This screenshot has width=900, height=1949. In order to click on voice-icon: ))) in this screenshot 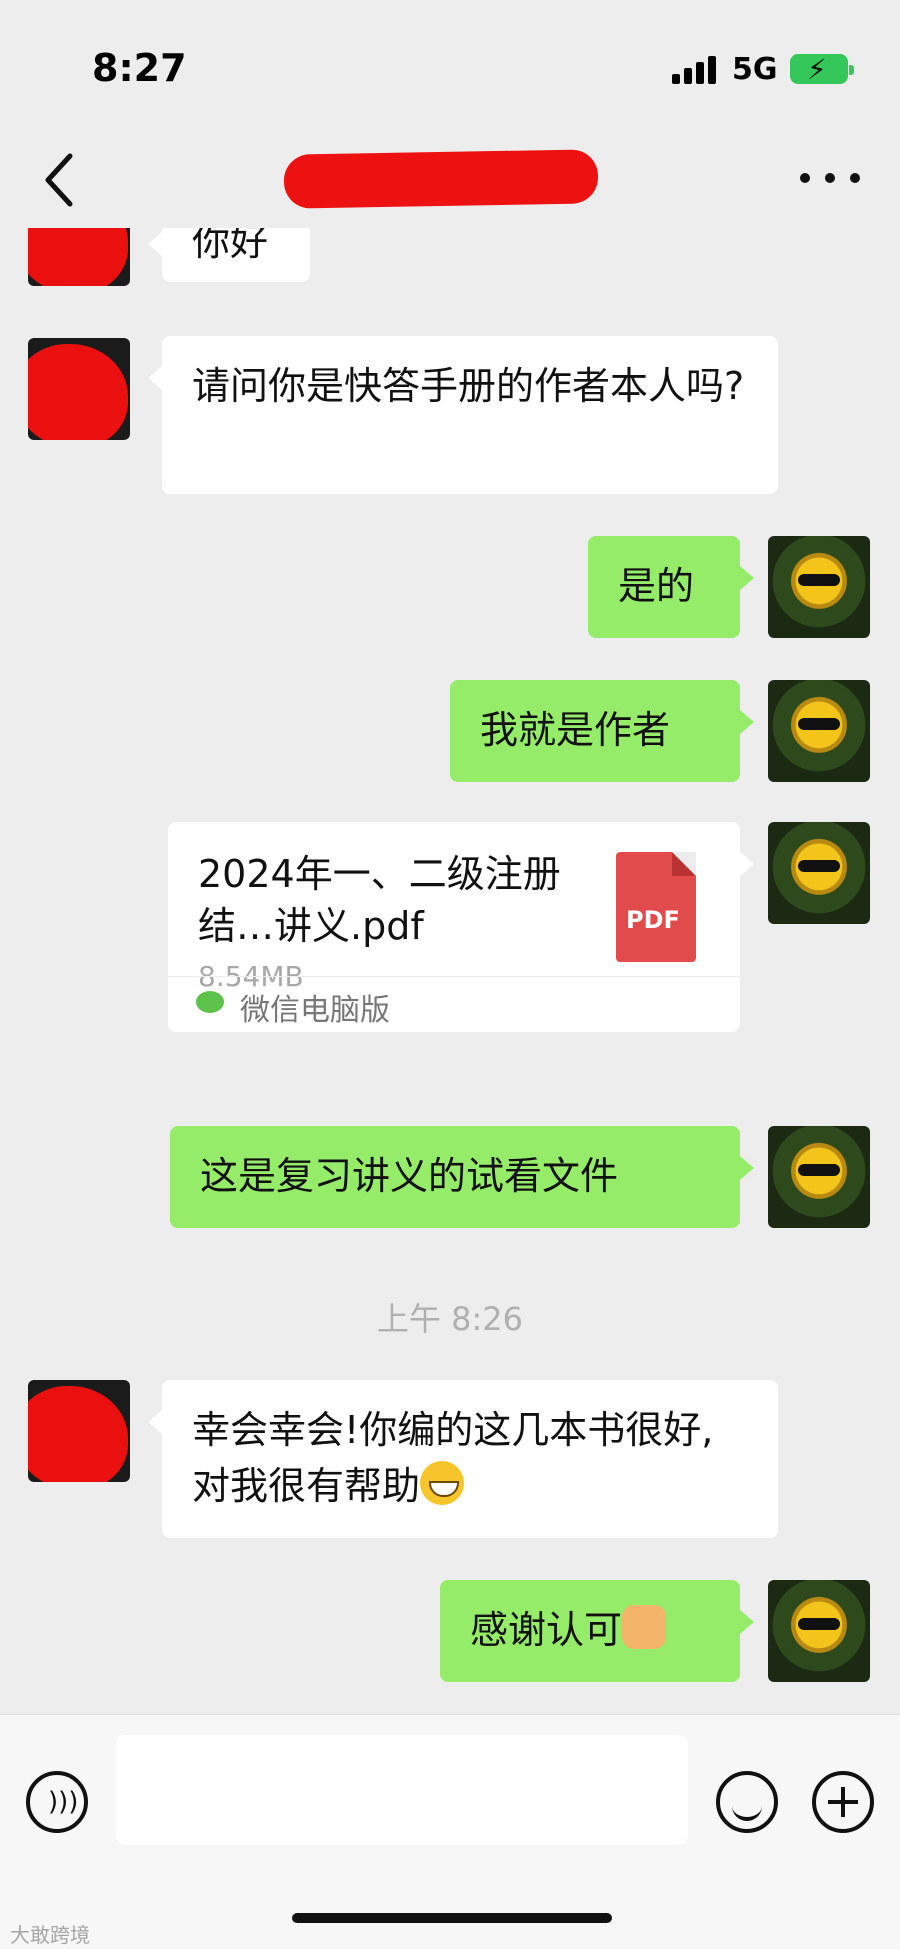, I will do `click(63, 1802)`.